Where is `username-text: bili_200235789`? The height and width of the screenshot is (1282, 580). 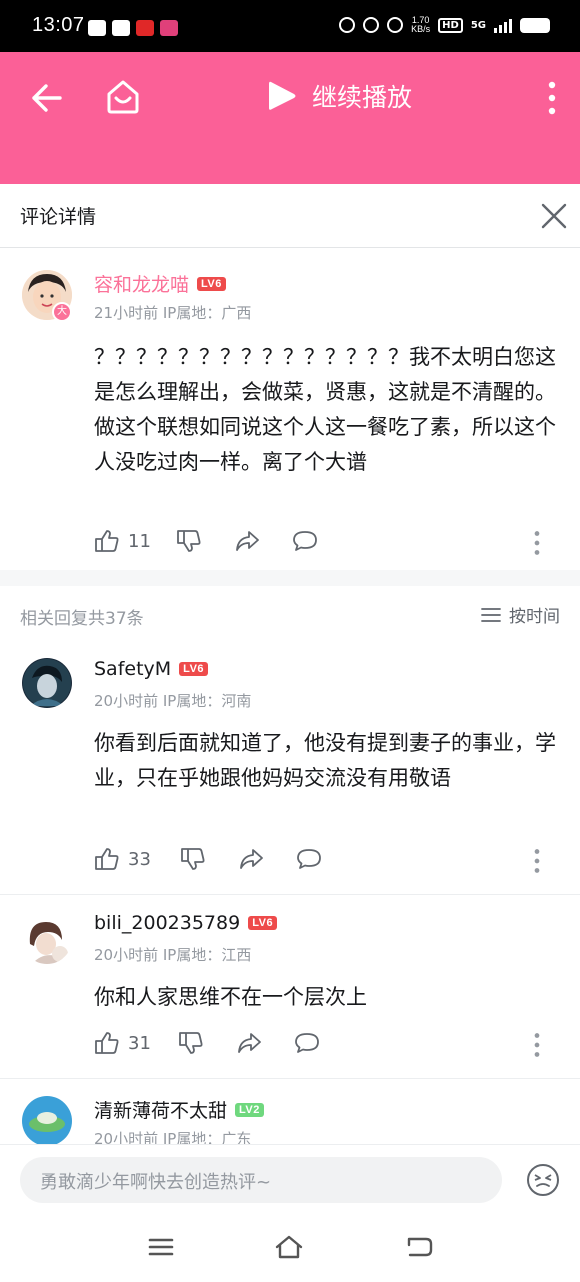
username-text: bili_200235789 is located at coordinates (167, 923).